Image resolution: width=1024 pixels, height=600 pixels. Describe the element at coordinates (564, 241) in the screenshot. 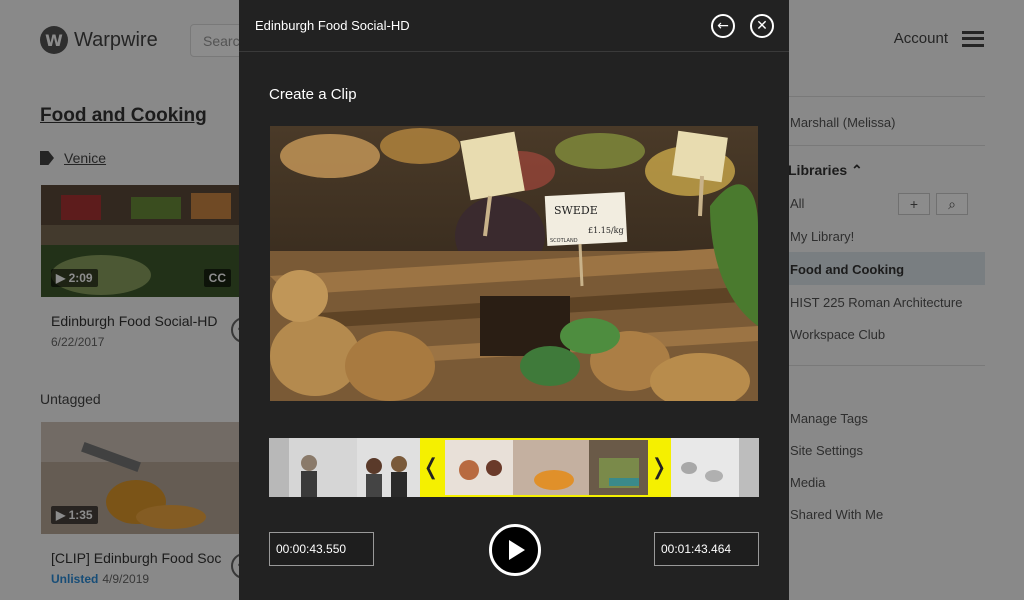

I see `sign-text-origin: SCOTLAND` at that location.